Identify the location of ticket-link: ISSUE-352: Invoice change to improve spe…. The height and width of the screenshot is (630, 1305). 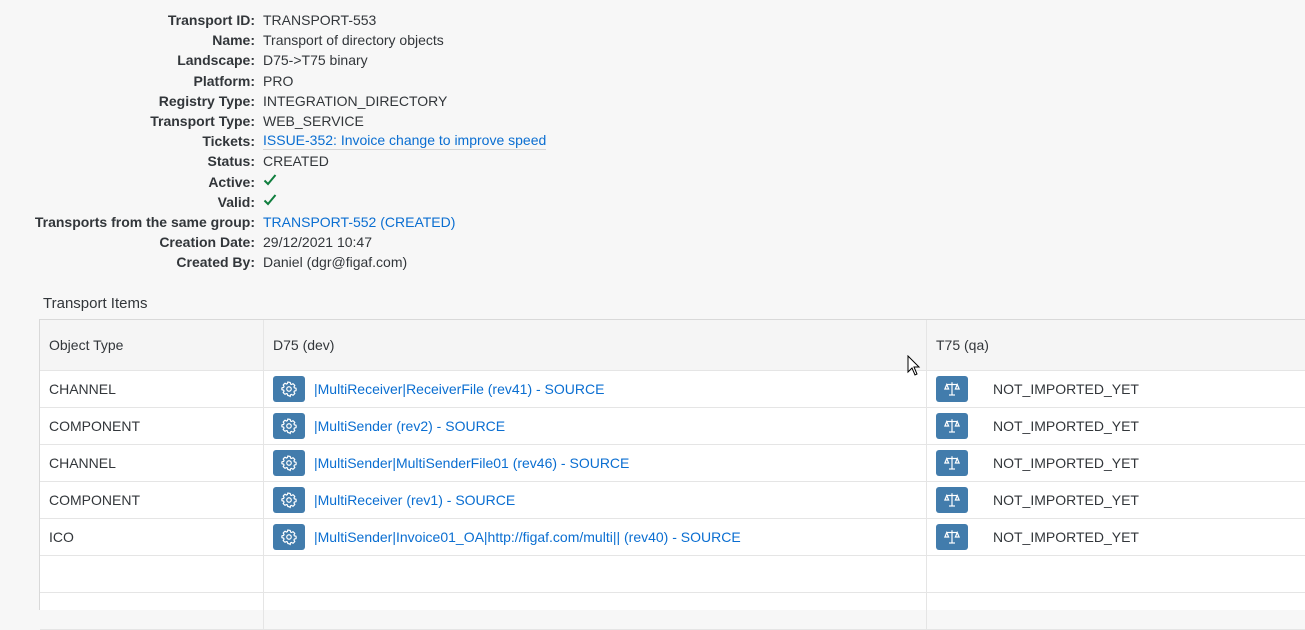
(405, 141).